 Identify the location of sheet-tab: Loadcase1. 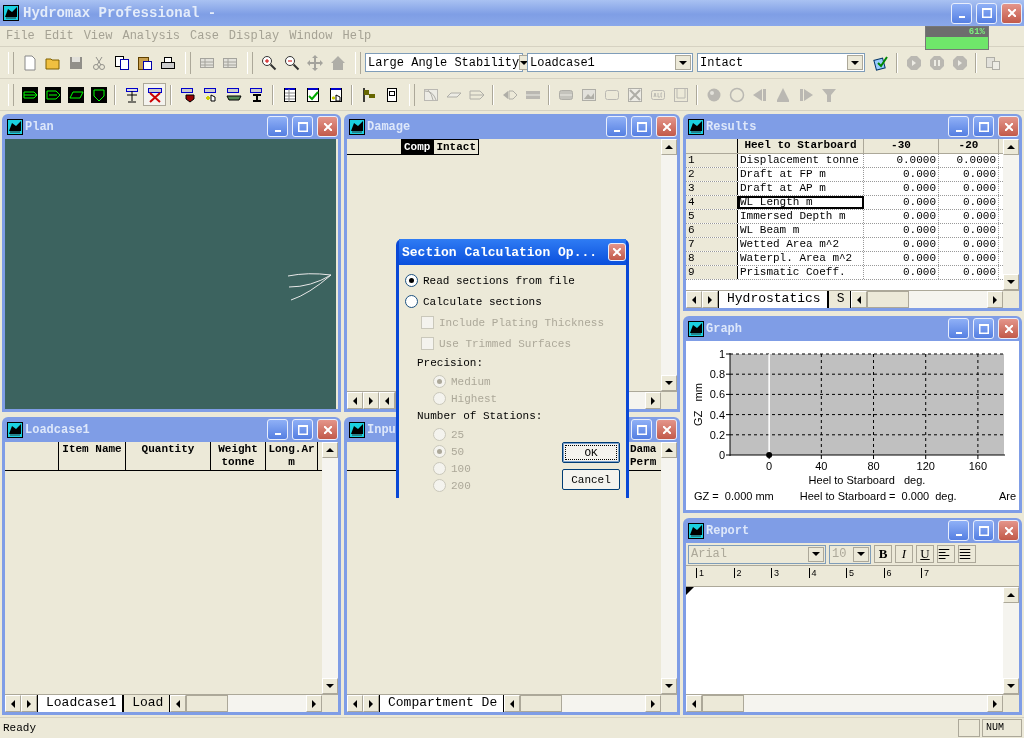
(80, 703).